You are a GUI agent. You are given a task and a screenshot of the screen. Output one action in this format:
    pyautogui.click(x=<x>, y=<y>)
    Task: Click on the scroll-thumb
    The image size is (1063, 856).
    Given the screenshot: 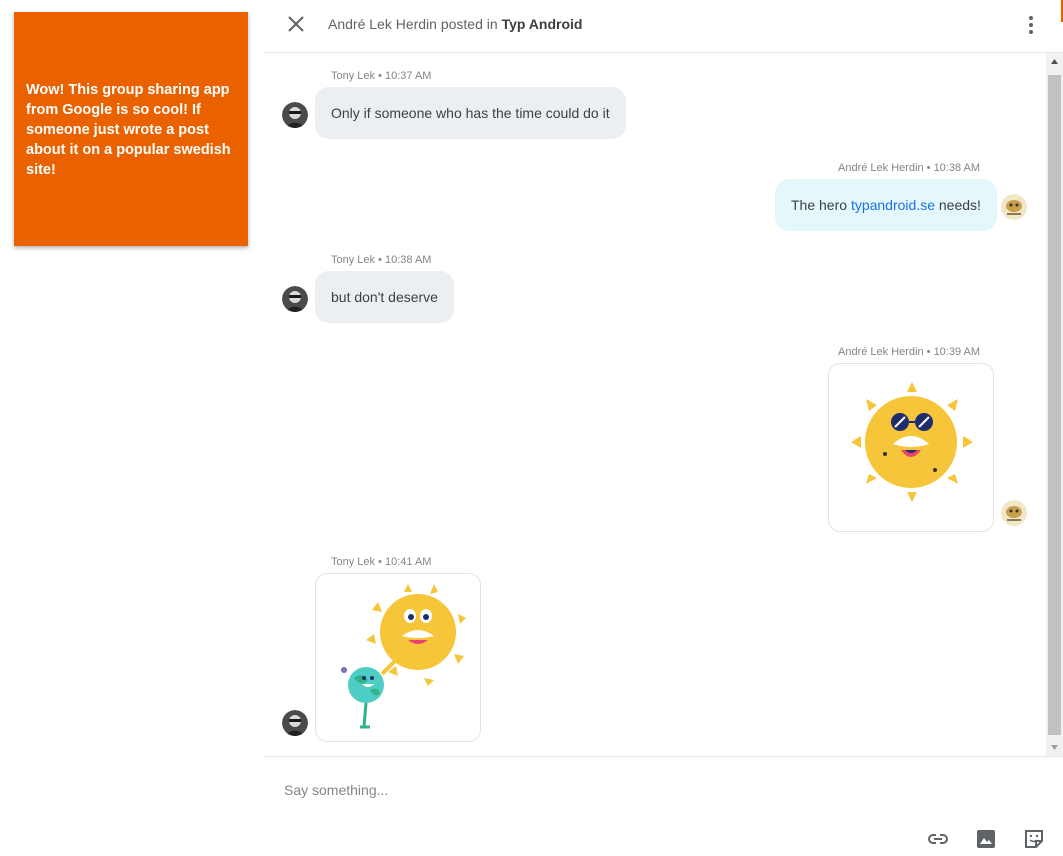 What is the action you would take?
    pyautogui.click(x=1054, y=405)
    